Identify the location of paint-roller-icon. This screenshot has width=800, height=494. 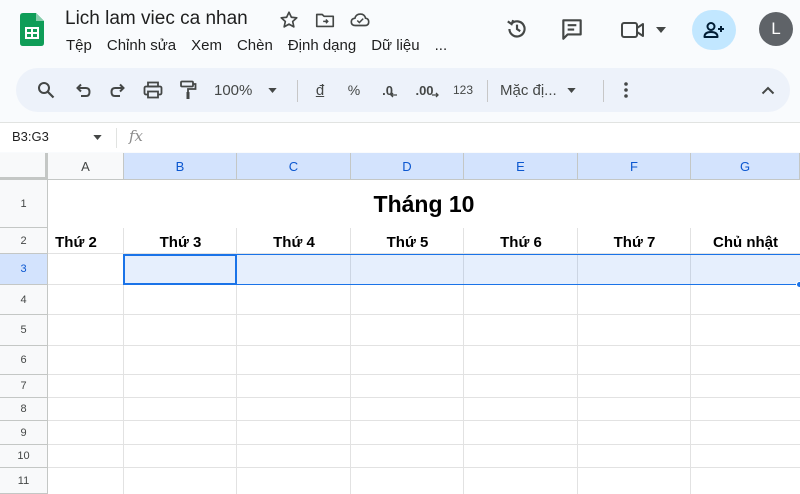
(188, 89).